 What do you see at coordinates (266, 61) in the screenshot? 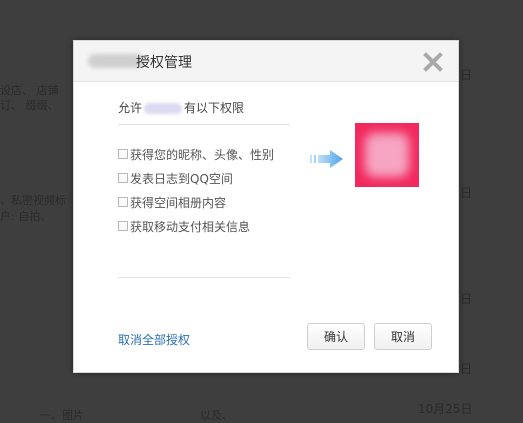
I see `dialog-header: 授权管理` at bounding box center [266, 61].